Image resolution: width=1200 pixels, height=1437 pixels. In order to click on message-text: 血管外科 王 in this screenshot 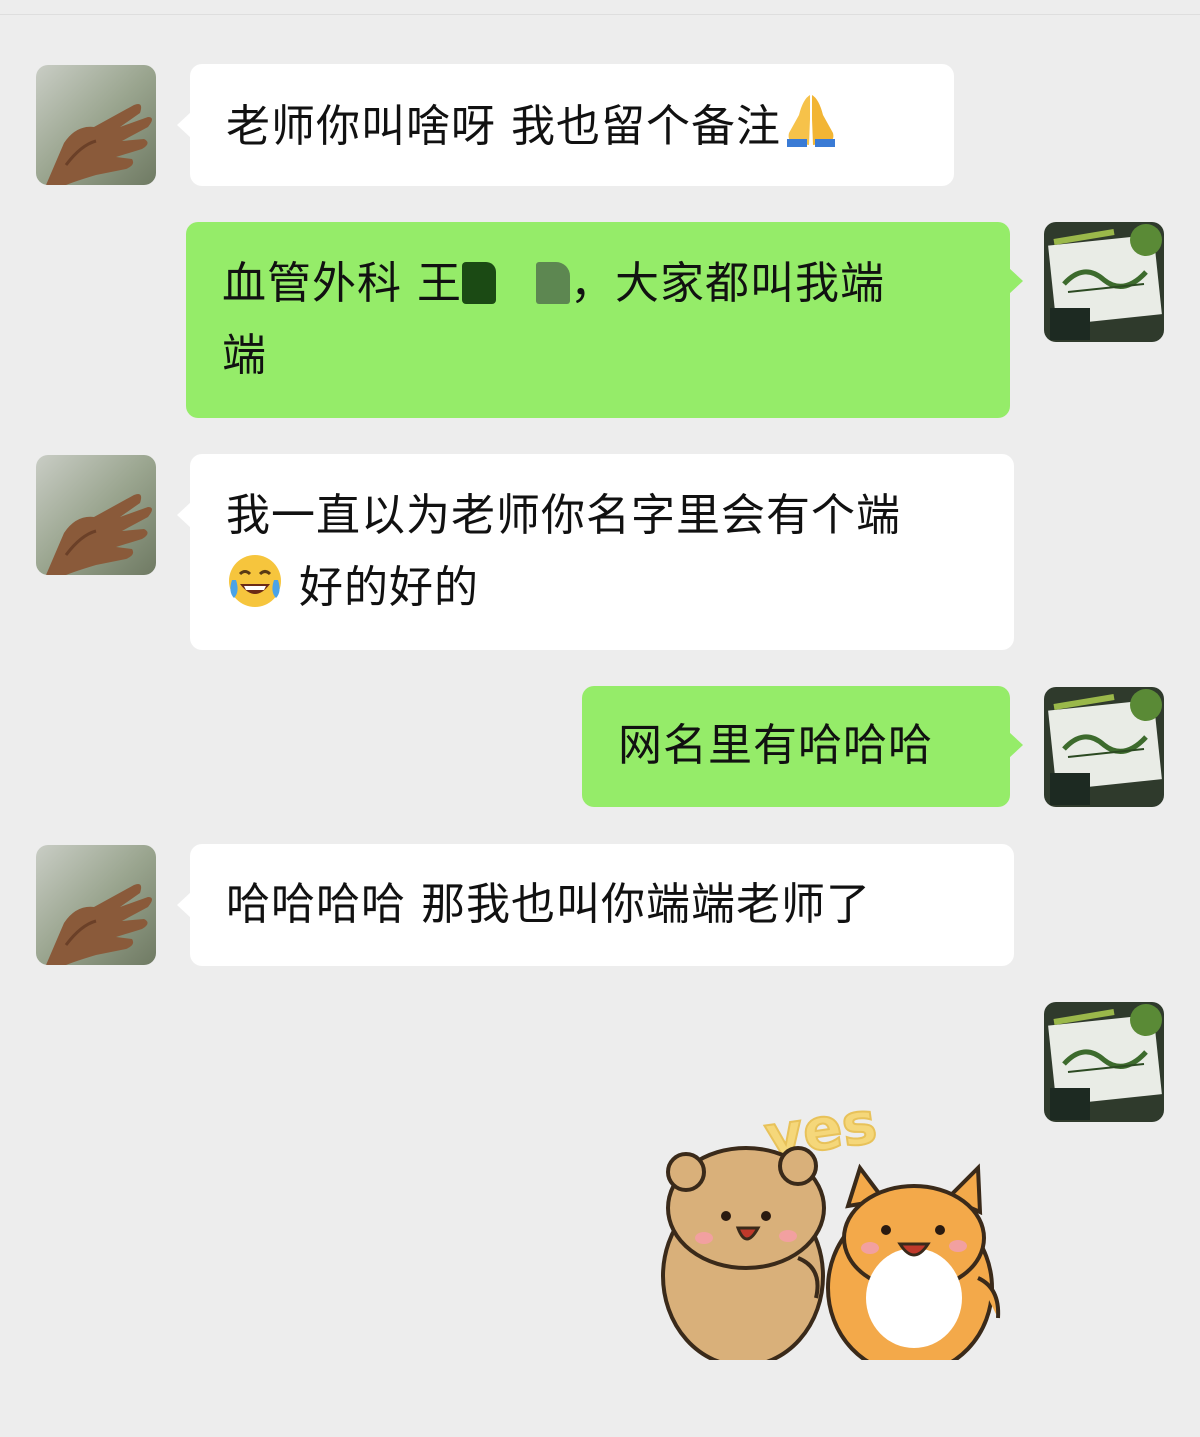, I will do `click(342, 283)`.